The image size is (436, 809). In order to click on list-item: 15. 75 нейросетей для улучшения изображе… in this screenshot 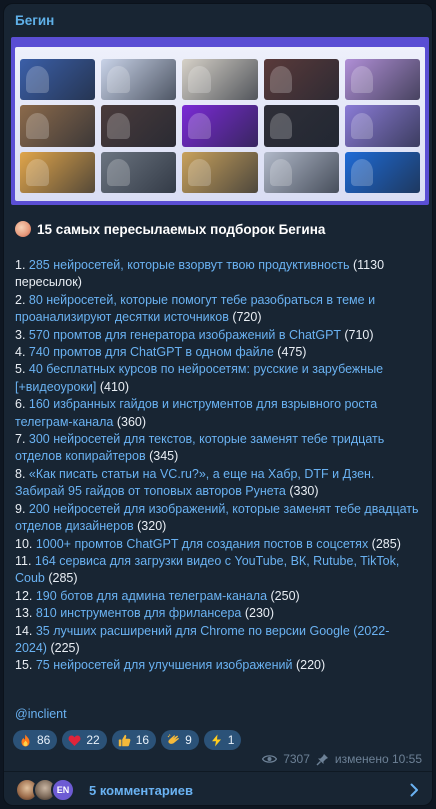, I will do `click(217, 665)`.